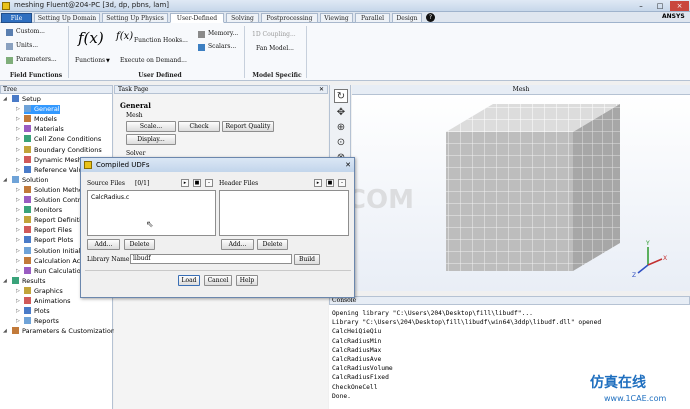 This screenshot has width=690, height=409. Describe the element at coordinates (185, 183) in the screenshot. I see `source-select-all-icon: ▸` at that location.